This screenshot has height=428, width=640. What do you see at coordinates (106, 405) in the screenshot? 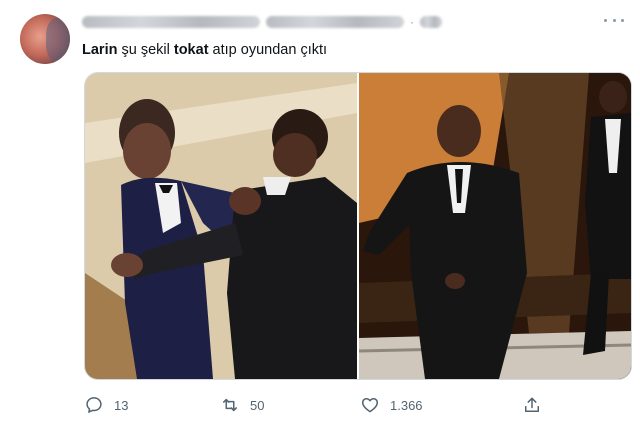
I see `reply-button: 13` at bounding box center [106, 405].